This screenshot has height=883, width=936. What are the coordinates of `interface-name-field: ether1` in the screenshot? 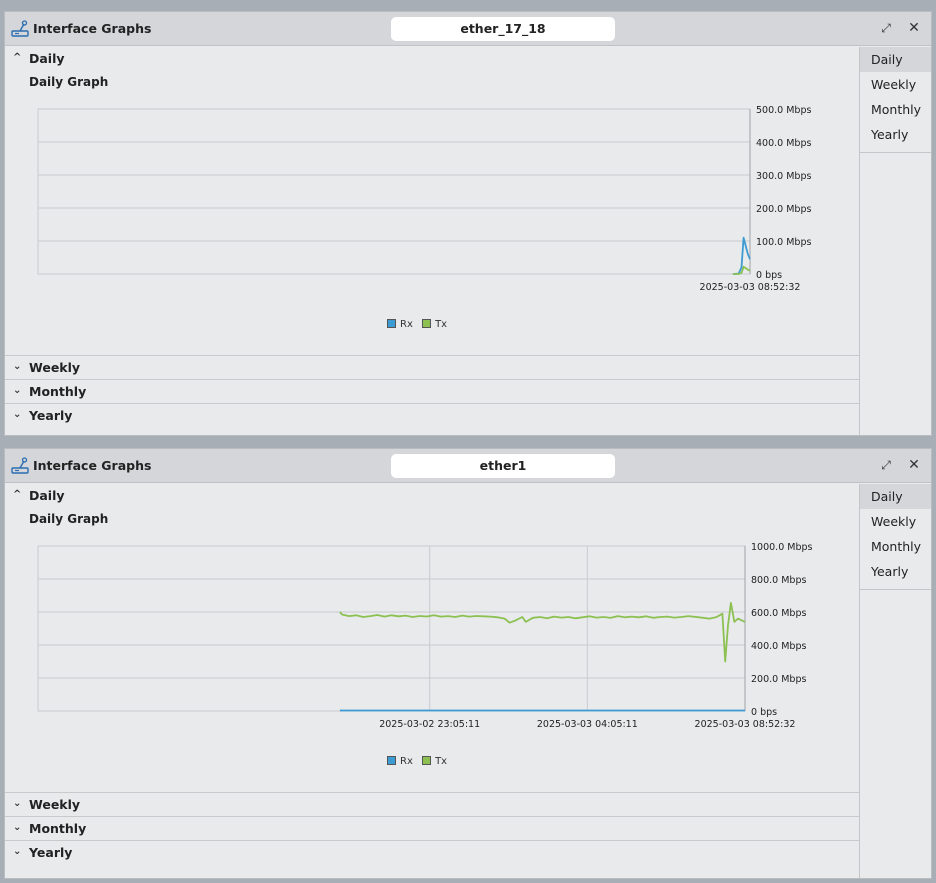 It's located at (503, 466).